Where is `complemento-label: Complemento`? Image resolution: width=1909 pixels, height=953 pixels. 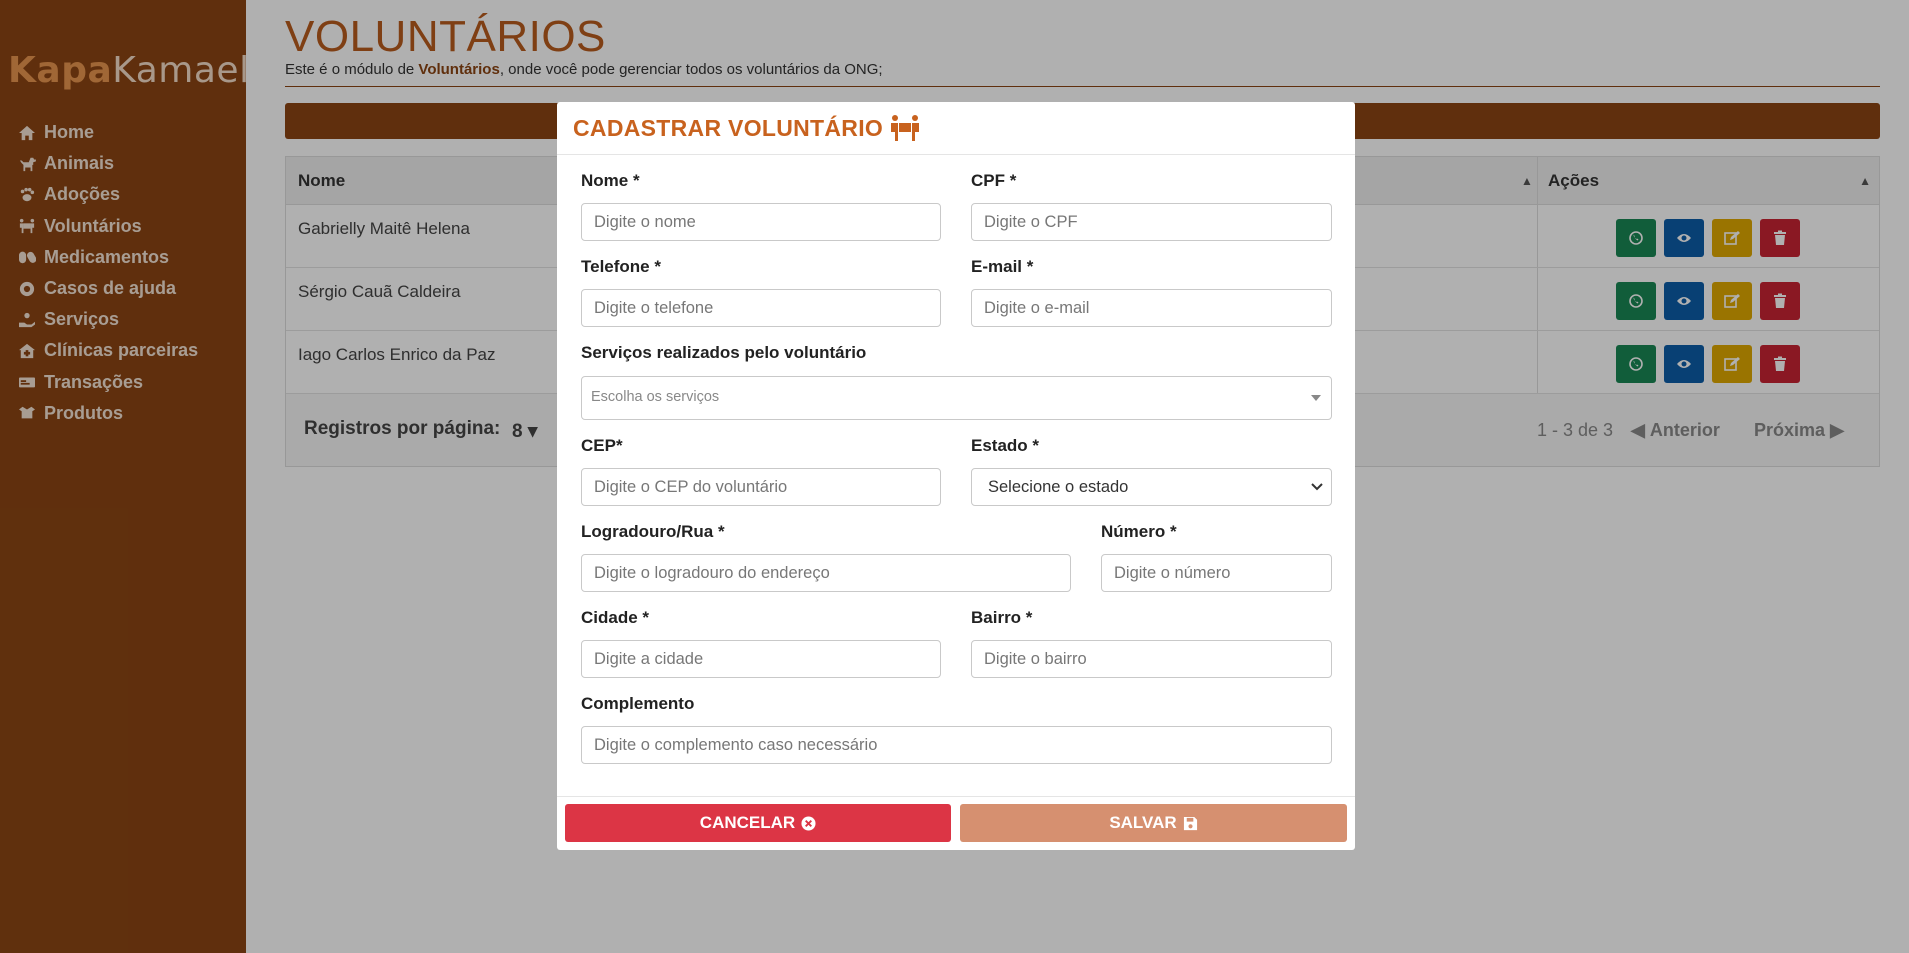
complemento-label: Complemento is located at coordinates (638, 703).